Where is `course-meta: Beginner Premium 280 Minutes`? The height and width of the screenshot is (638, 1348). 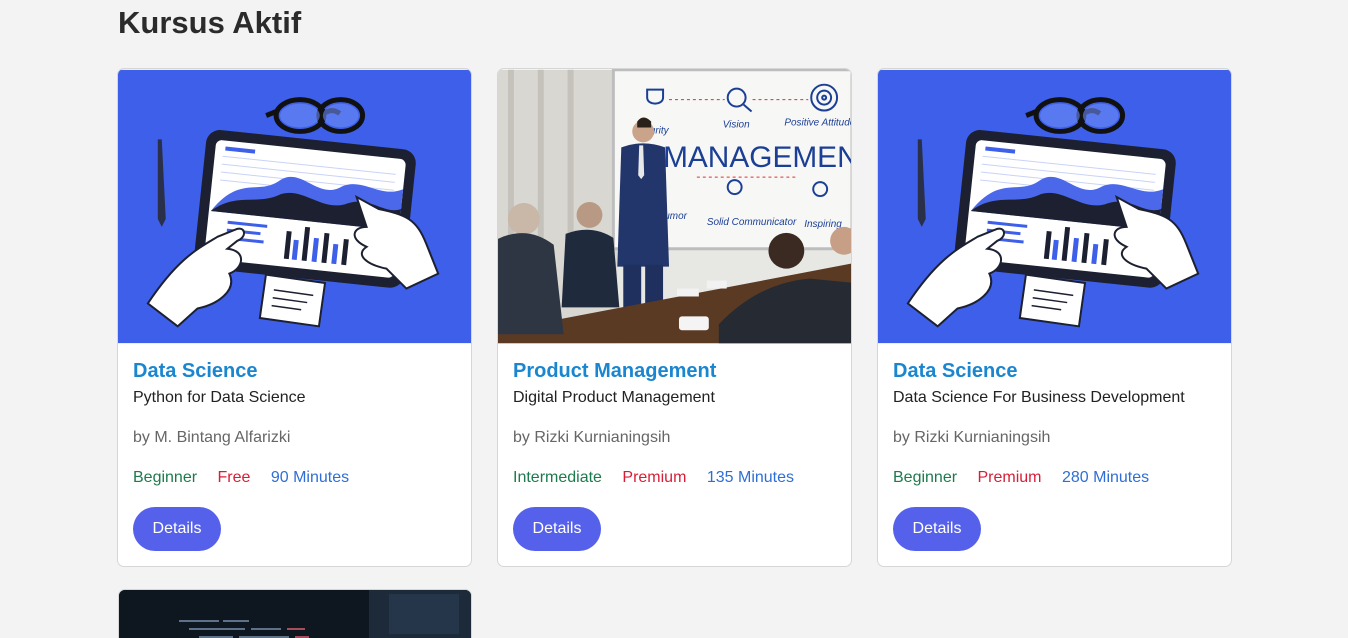 course-meta: Beginner Premium 280 Minutes is located at coordinates (1054, 478).